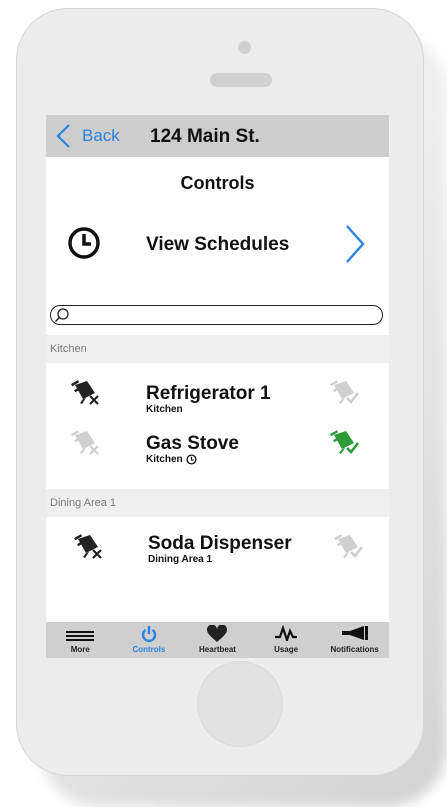 Image resolution: width=447 pixels, height=807 pixels. Describe the element at coordinates (149, 634) in the screenshot. I see `power-icon` at that location.